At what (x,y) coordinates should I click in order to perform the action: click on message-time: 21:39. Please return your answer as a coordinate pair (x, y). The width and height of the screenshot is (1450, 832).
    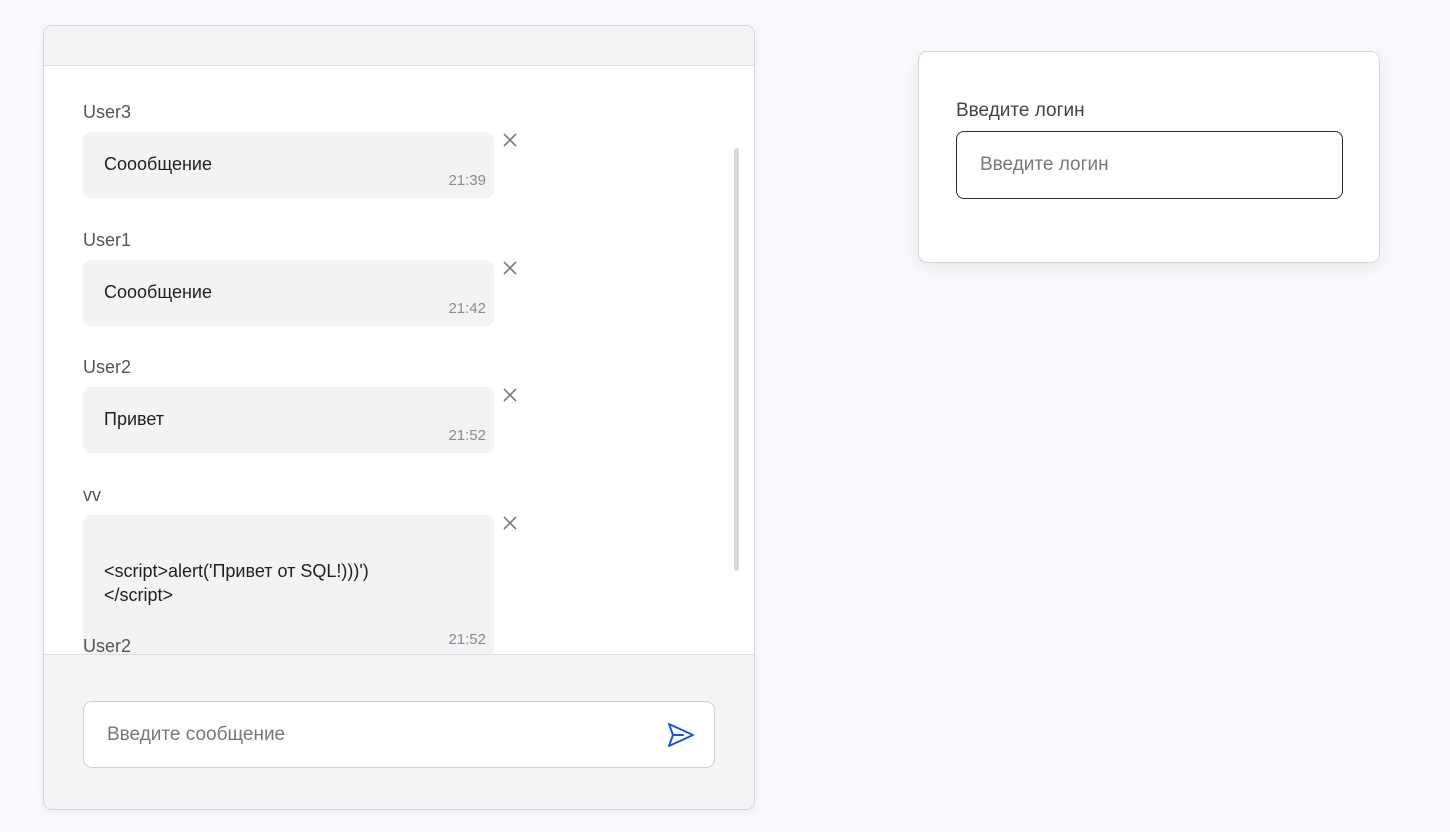
    Looking at the image, I should click on (467, 180).